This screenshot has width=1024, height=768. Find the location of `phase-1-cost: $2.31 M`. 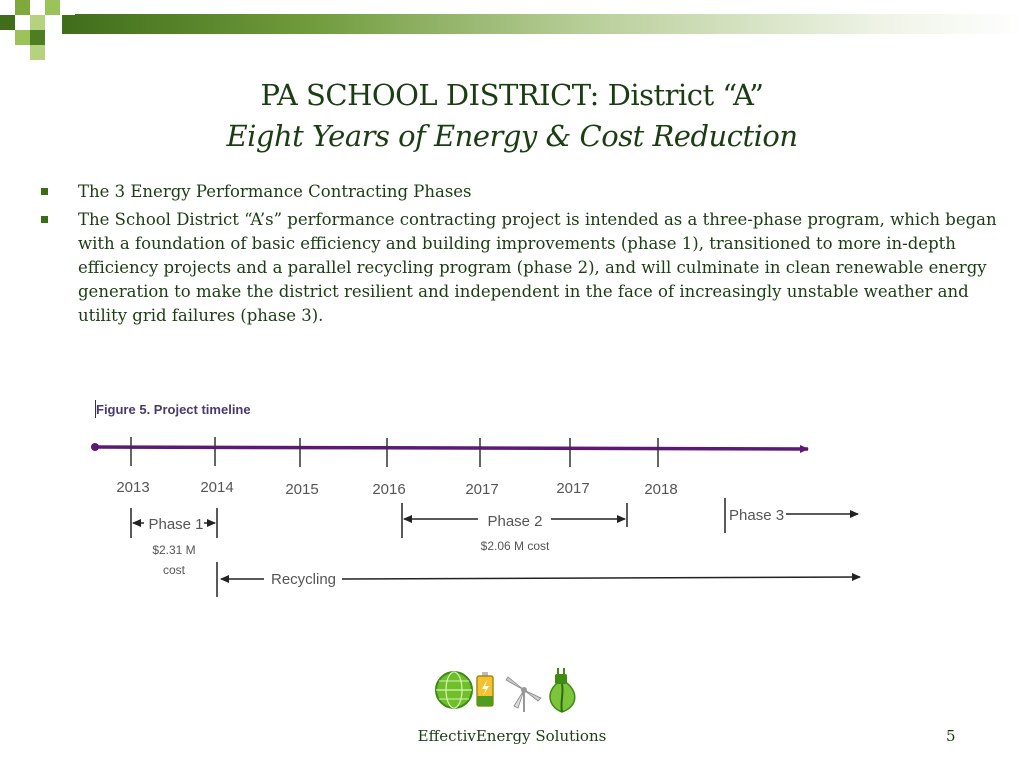

phase-1-cost: $2.31 M is located at coordinates (173, 550).